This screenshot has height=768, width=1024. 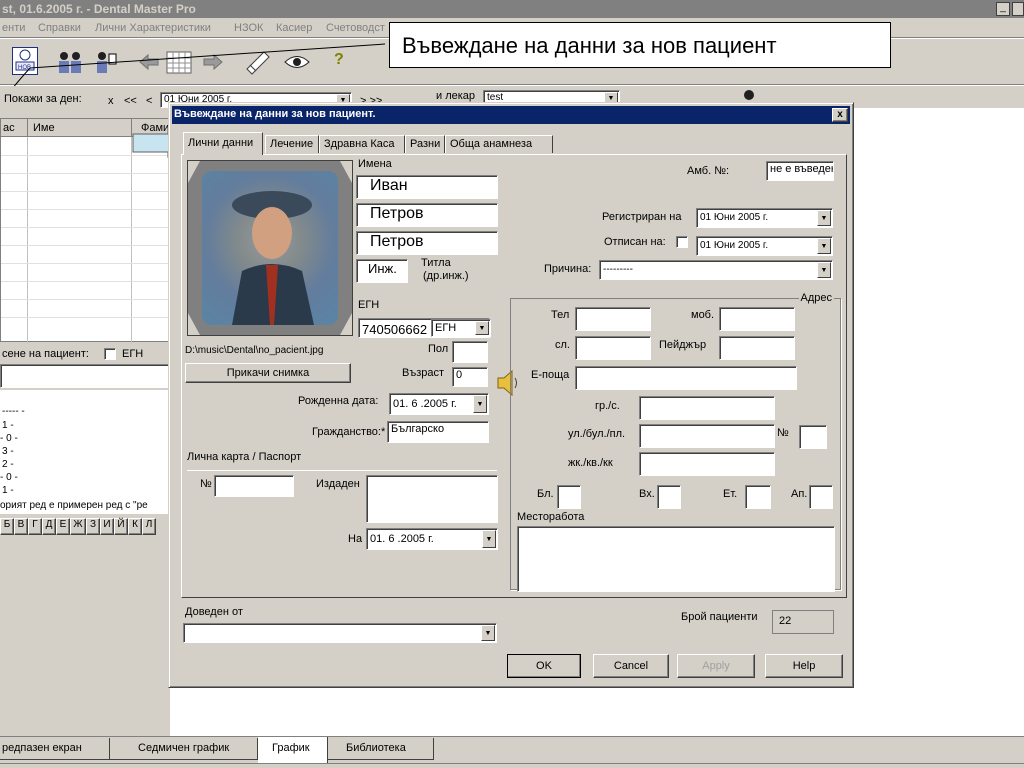 I want to click on apply-button: Apply, so click(x=716, y=666).